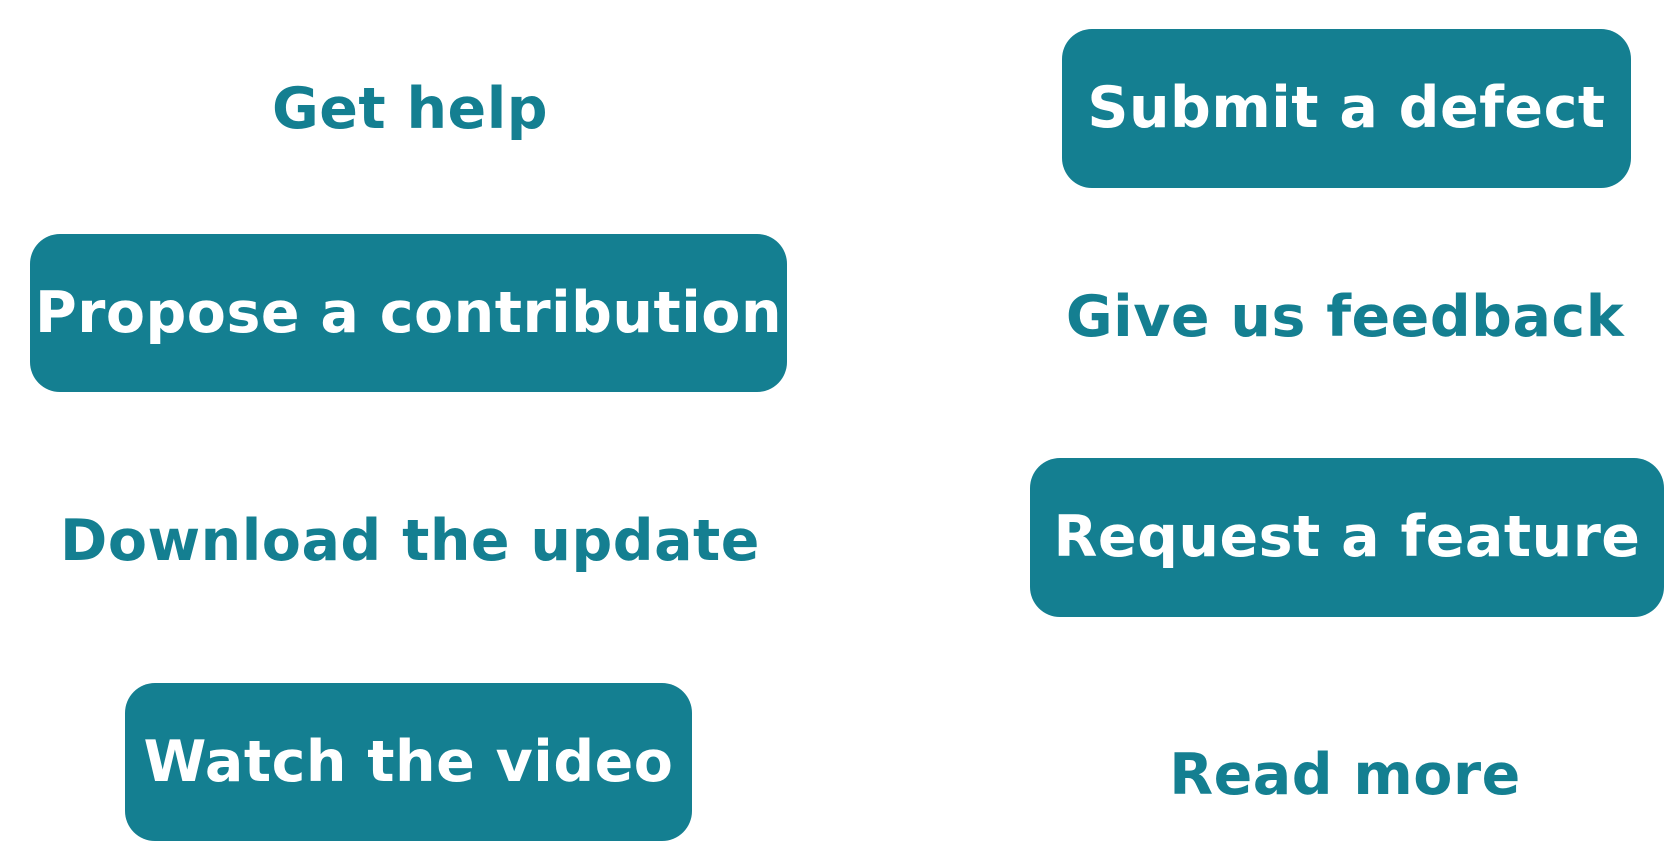 This screenshot has height=868, width=1680. I want to click on request-feature-button: Request a feature, so click(1347, 537).